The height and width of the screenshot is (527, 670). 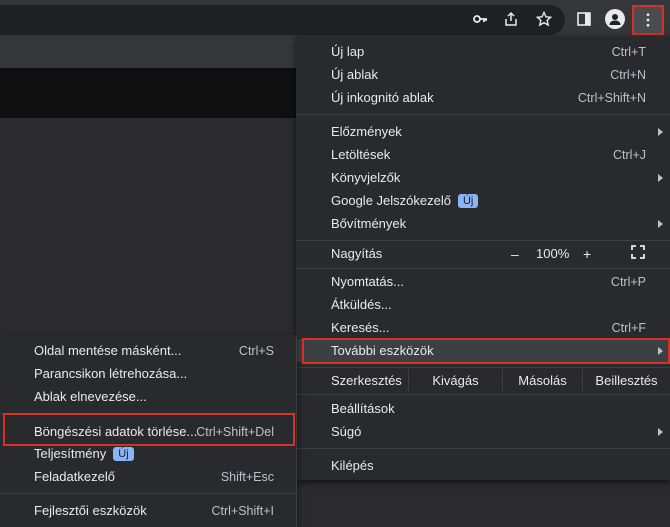 What do you see at coordinates (391, 200) in the screenshot?
I see `password-manager-label: Google Jelszókezelő` at bounding box center [391, 200].